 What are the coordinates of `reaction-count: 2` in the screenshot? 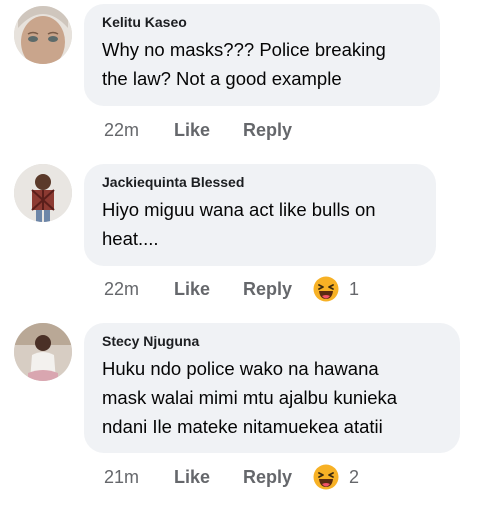 It's located at (354, 476).